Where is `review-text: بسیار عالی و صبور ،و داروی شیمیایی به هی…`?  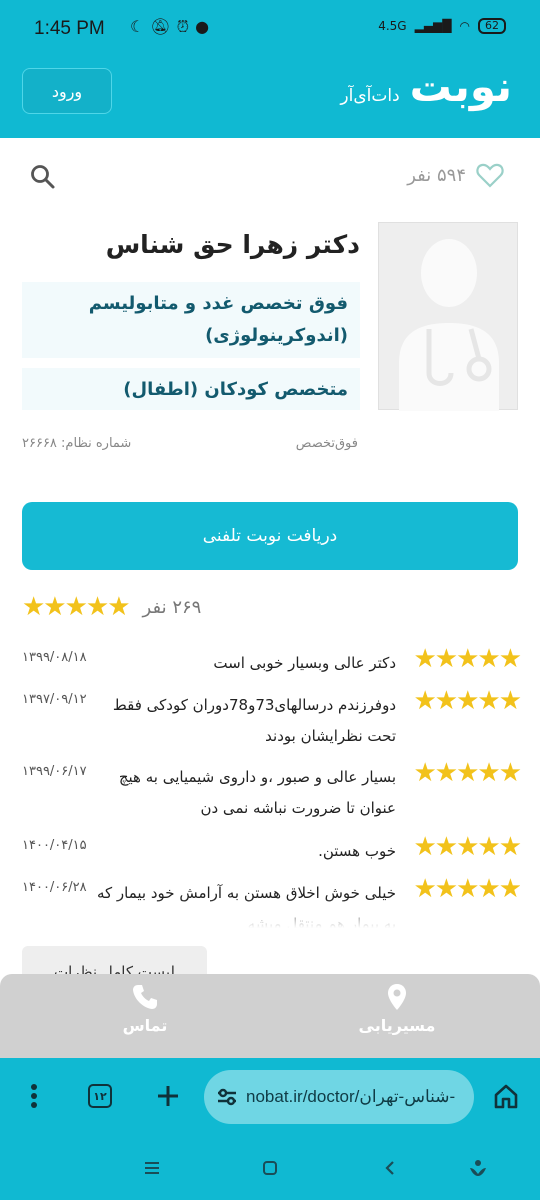
review-text: بسیار عالی و صبور ،و داروی شیمیایی به هی… is located at coordinates (257, 792).